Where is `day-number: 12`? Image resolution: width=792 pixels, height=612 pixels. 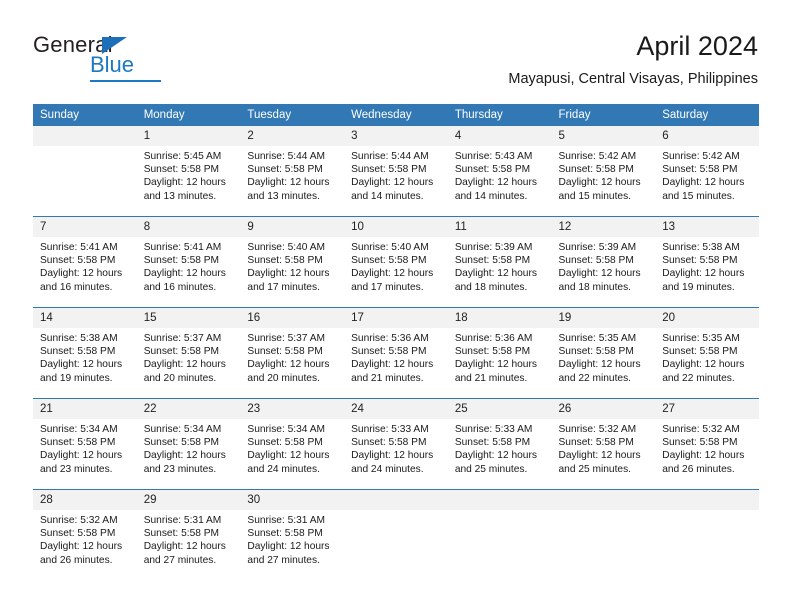 day-number: 12 is located at coordinates (603, 227).